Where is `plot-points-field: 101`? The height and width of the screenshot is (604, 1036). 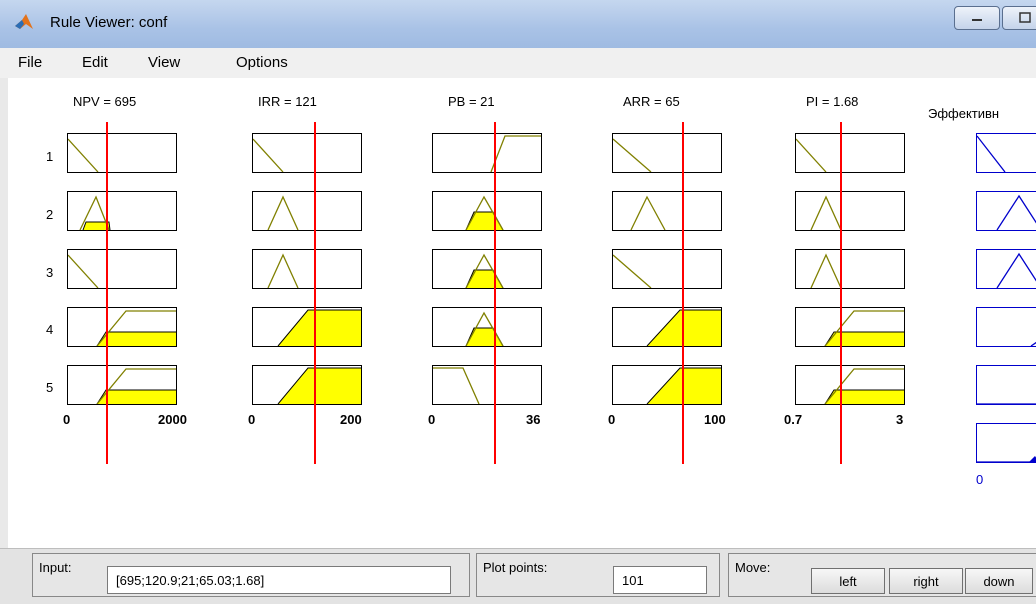 plot-points-field: 101 is located at coordinates (660, 580).